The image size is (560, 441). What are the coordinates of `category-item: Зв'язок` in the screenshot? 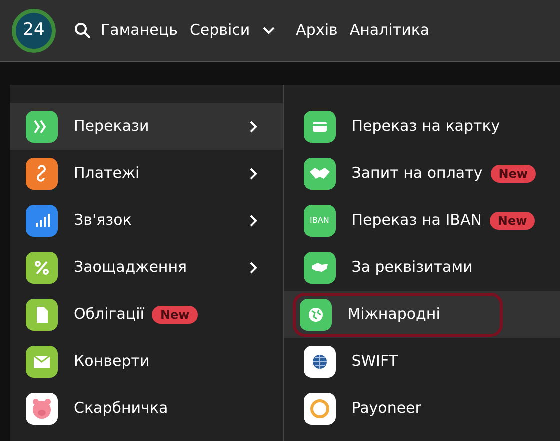 It's located at (146, 220).